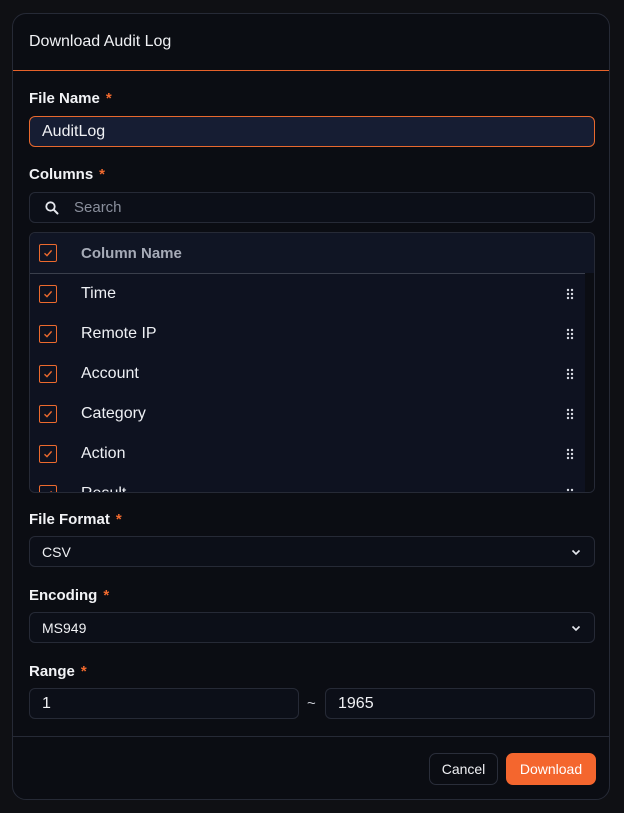  What do you see at coordinates (312, 551) in the screenshot?
I see `file-format-select: CSV` at bounding box center [312, 551].